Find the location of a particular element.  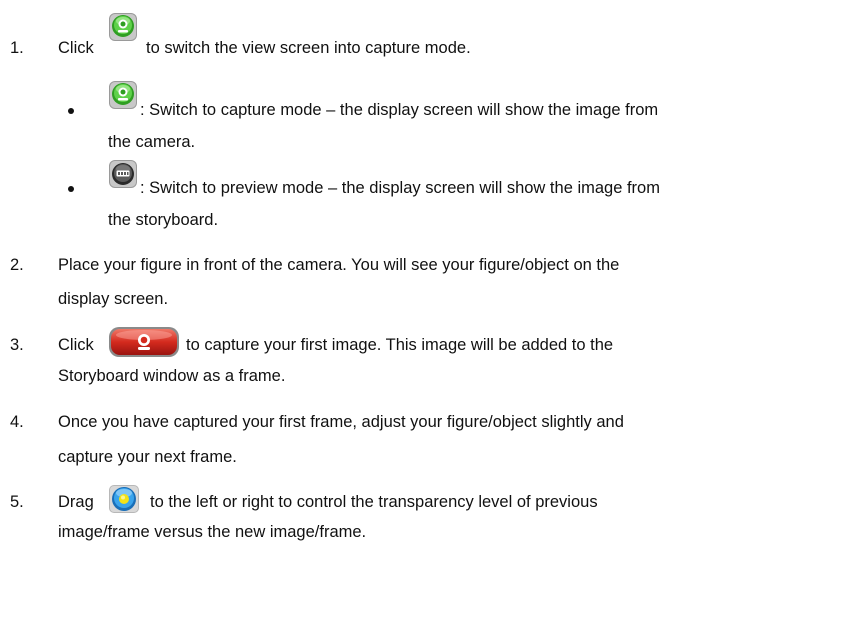

step-5-text-cont: image/frame versus the new image/frame. is located at coordinates (212, 532).